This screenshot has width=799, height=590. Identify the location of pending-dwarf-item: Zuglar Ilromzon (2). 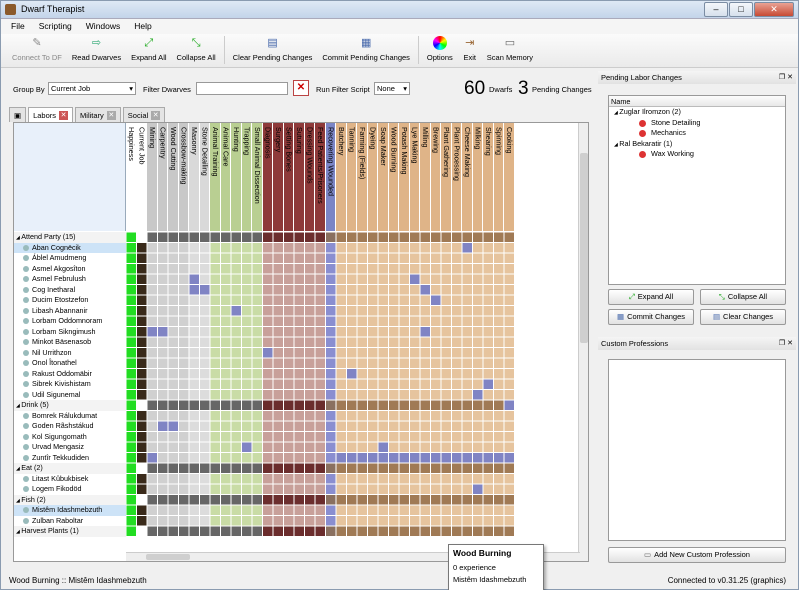
(697, 112).